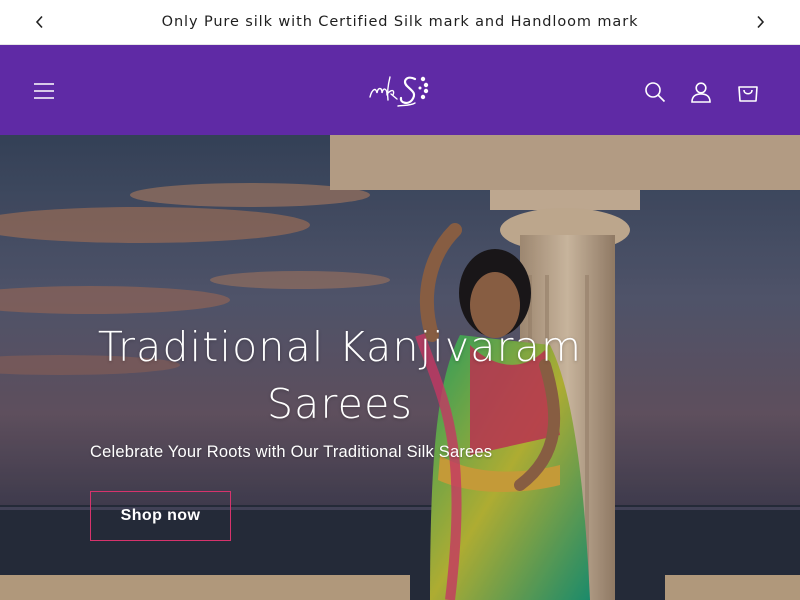 This screenshot has height=600, width=800. I want to click on account-button, so click(701, 92).